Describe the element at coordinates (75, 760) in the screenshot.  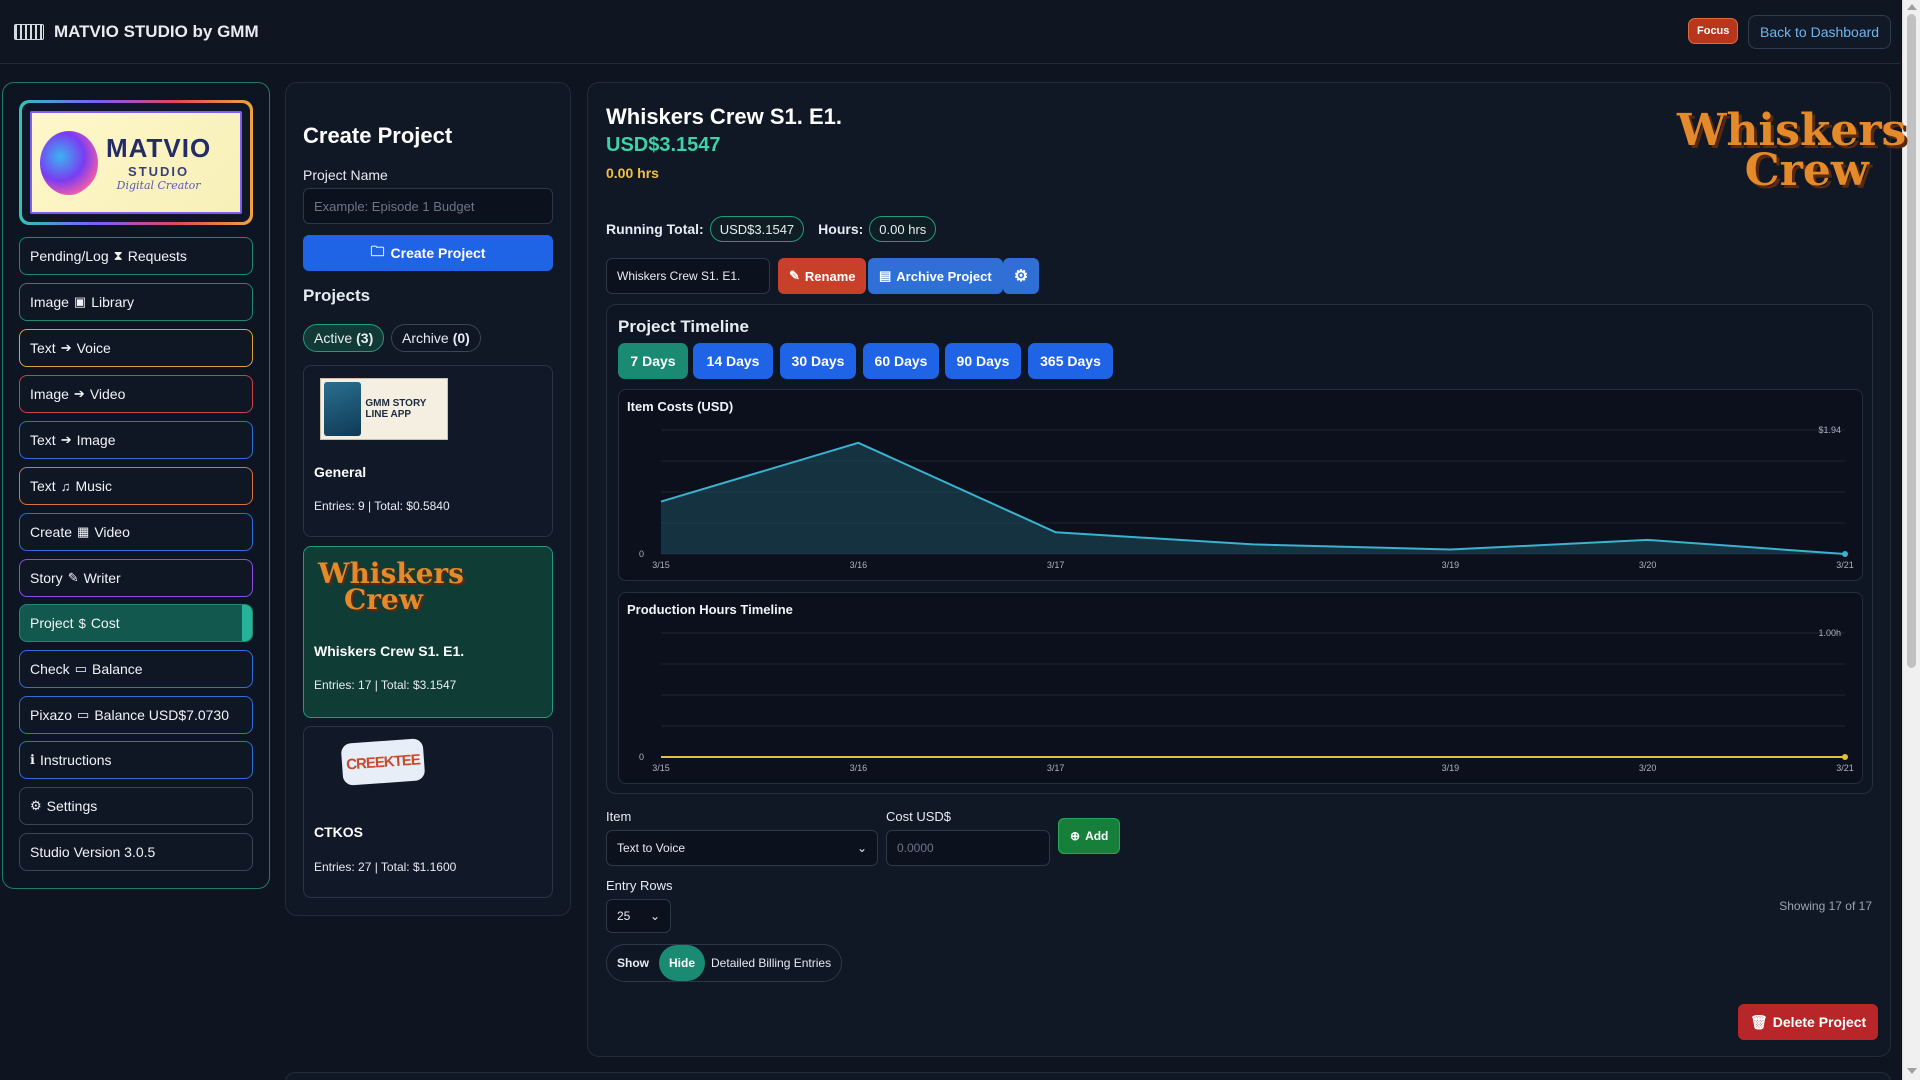
I see `sidebar-item-label: Instructions` at that location.